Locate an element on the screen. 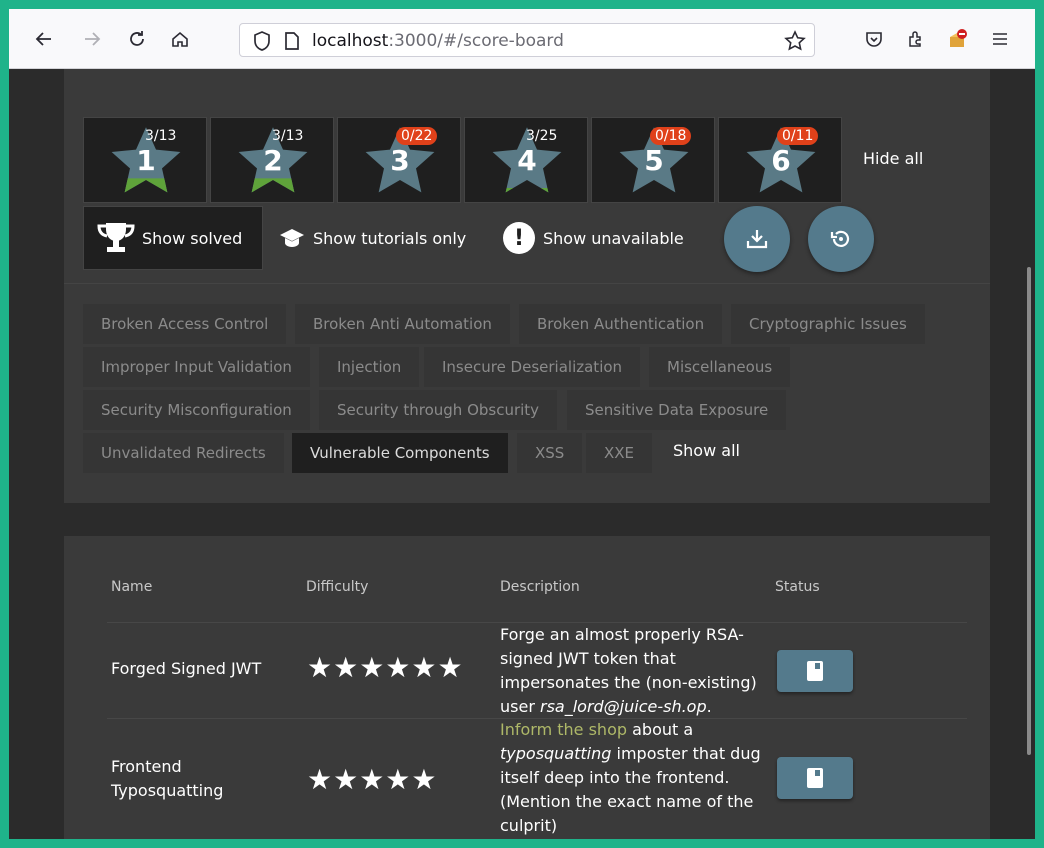 The image size is (1044, 848). hide-all-button: Hide all is located at coordinates (893, 158).